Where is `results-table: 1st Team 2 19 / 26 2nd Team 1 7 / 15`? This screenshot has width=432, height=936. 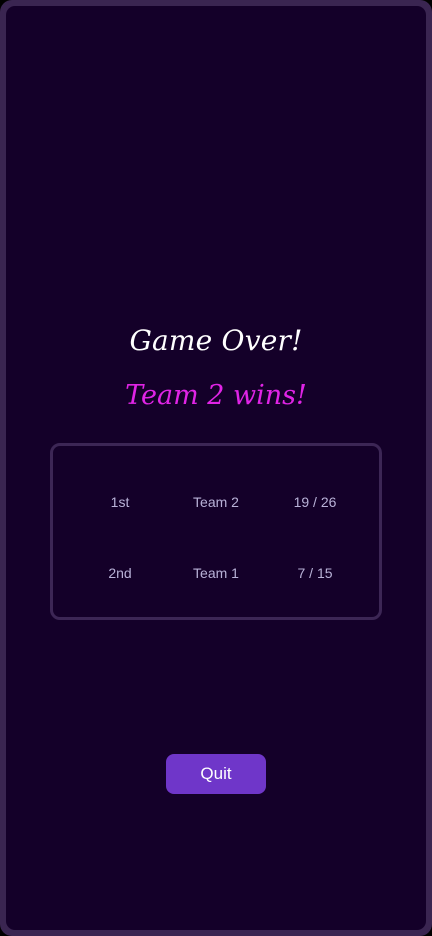 results-table: 1st Team 2 19 / 26 2nd Team 1 7 / 15 is located at coordinates (216, 531).